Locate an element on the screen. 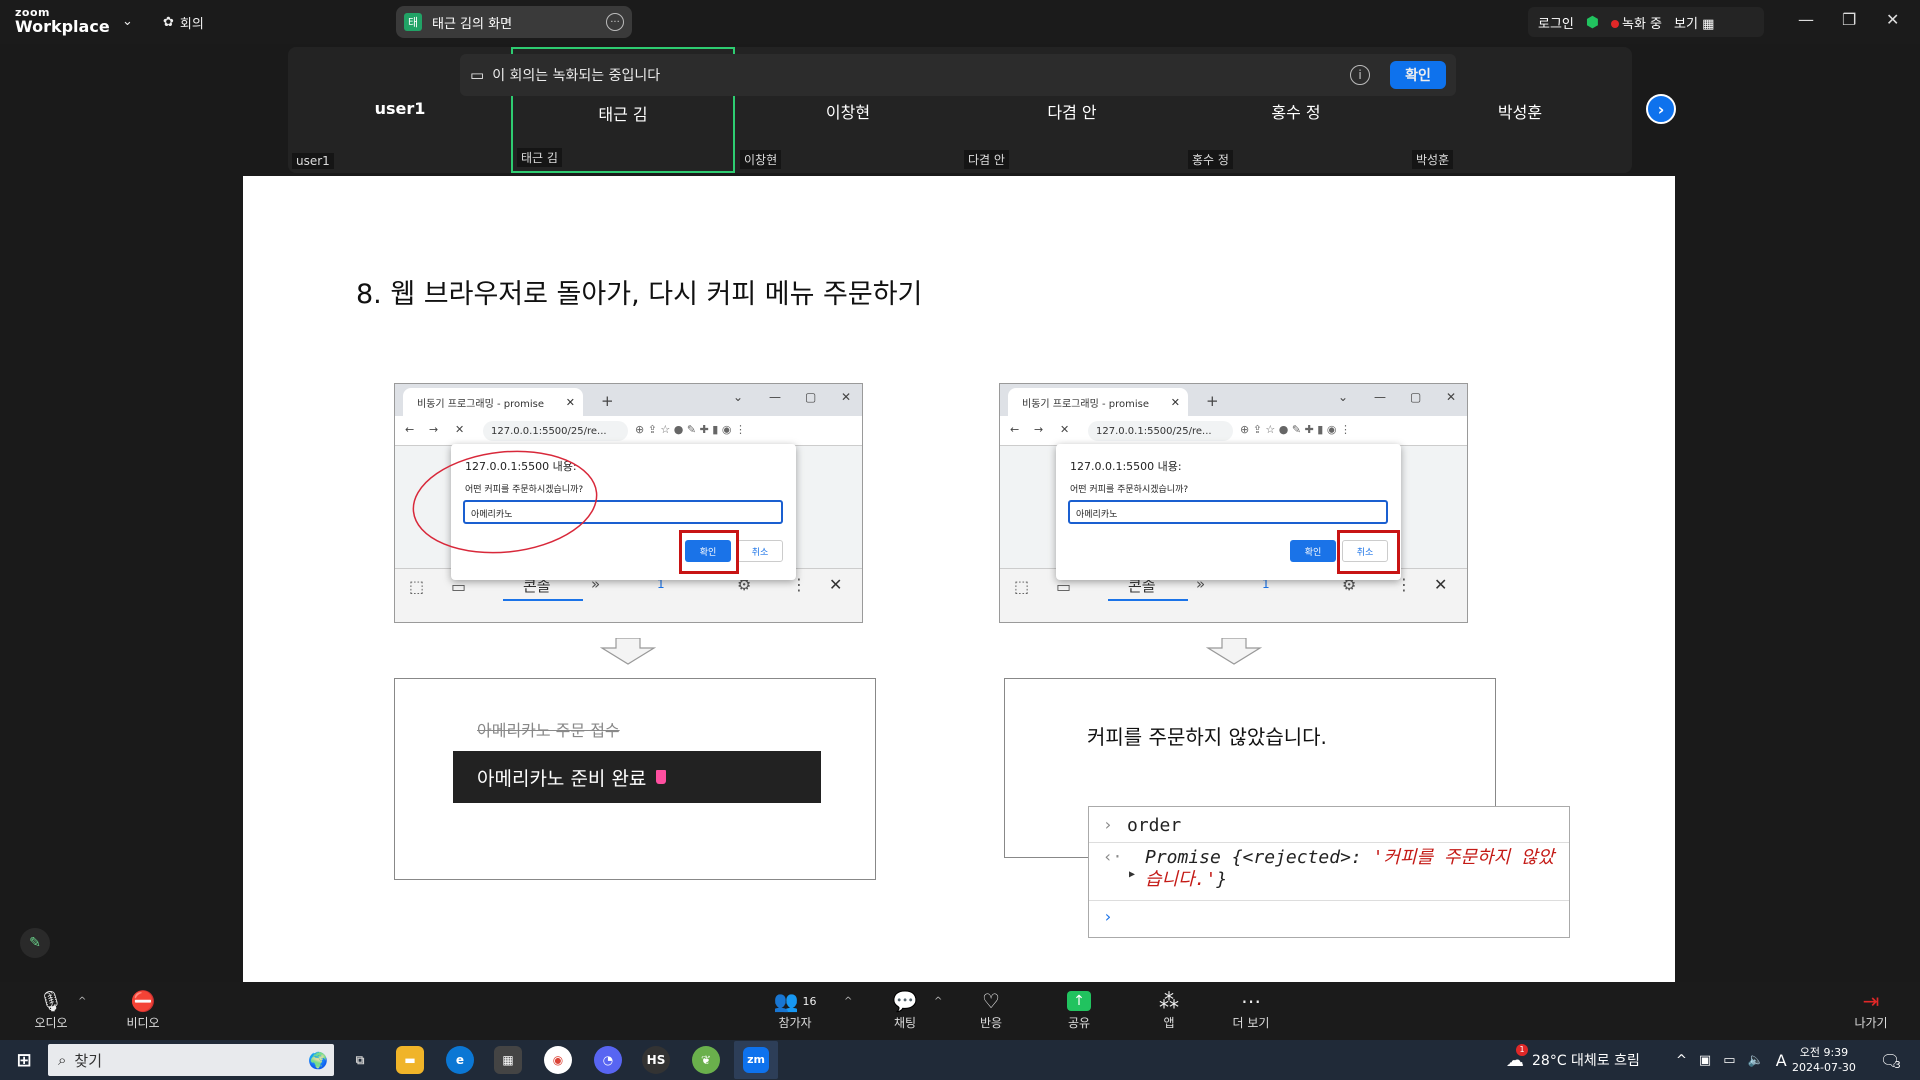 Image resolution: width=1920 pixels, height=1080 pixels. toolbar-icons: ⊕ ⇪ ☆ ● ✎ ✚ ▮ ◉ ⋮ is located at coordinates (1295, 429).